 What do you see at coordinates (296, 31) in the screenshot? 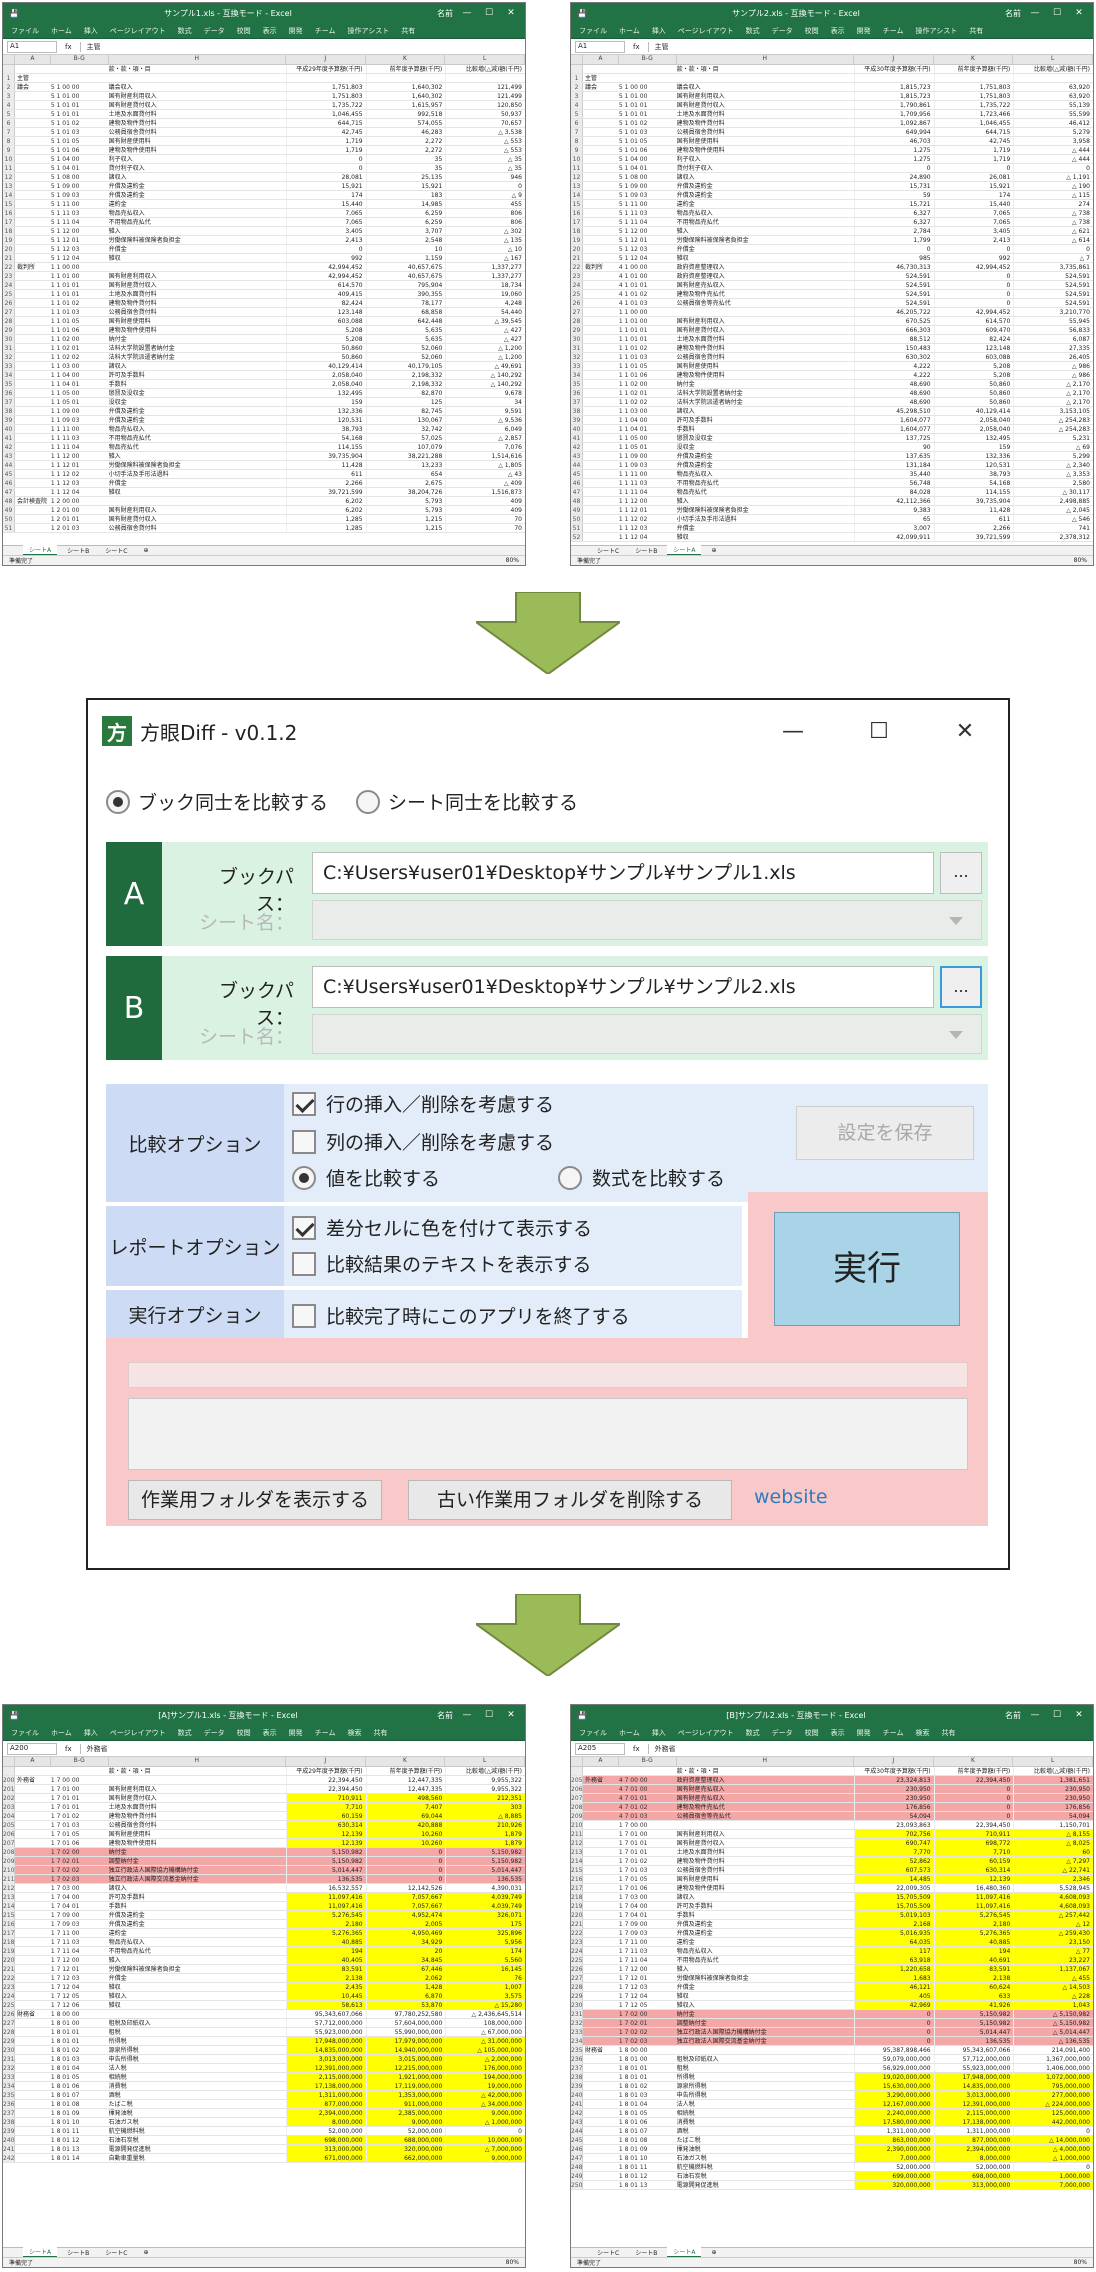
I see `ribbon-tab: 開発` at bounding box center [296, 31].